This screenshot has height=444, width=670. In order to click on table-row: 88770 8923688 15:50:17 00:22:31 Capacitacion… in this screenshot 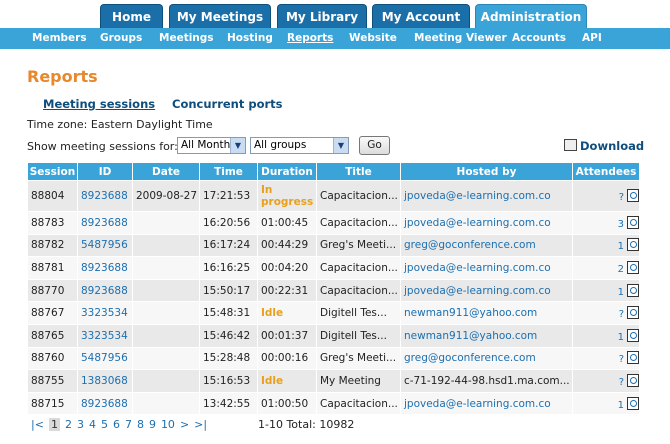, I will do `click(333, 290)`.